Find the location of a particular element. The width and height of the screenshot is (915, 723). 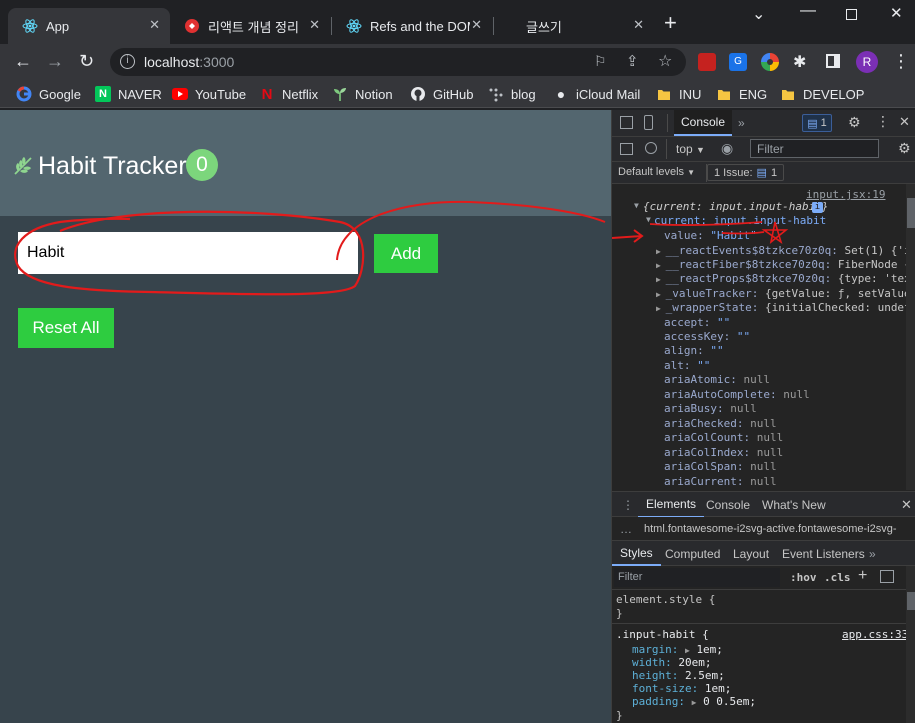

css-declaration: height: 2.5em; is located at coordinates (678, 675).